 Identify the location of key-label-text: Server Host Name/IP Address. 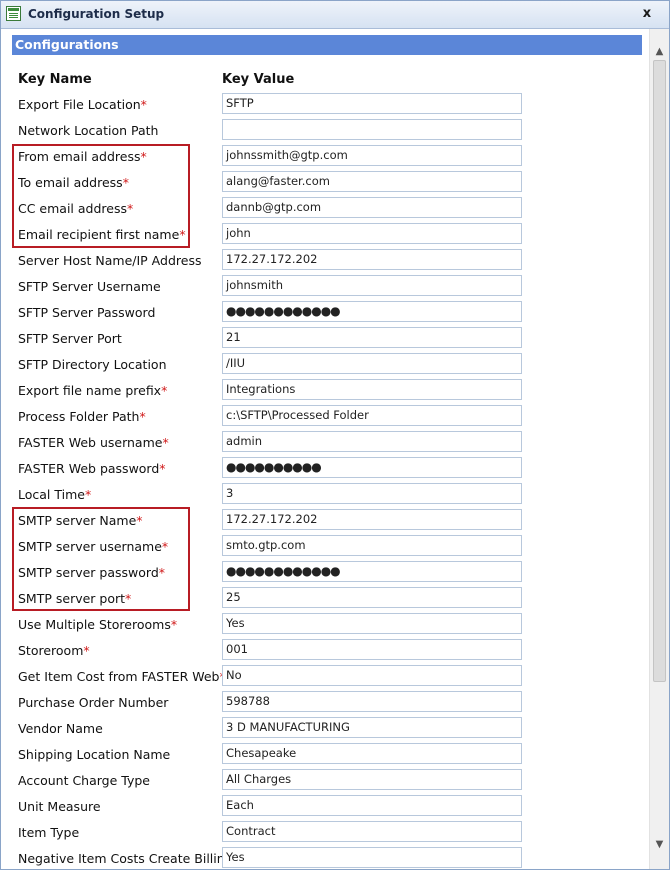
(110, 260).